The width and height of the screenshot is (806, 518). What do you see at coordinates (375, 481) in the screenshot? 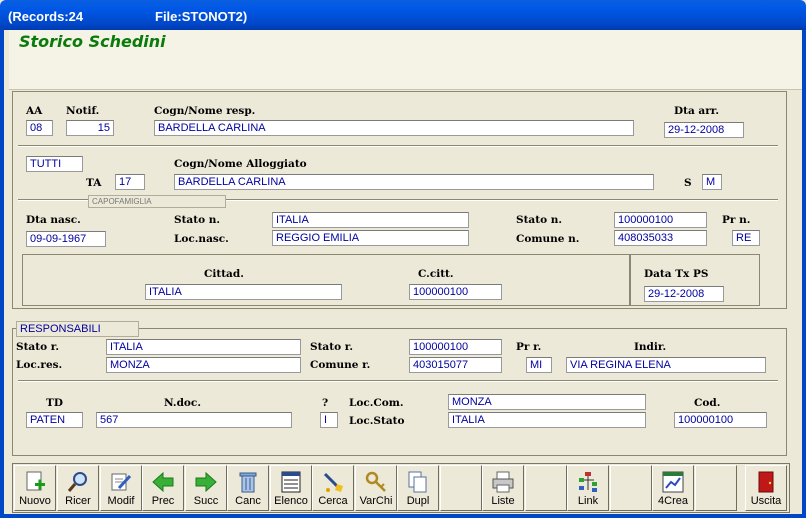
I see `keys-icon` at bounding box center [375, 481].